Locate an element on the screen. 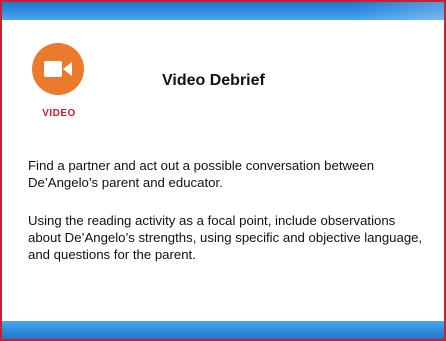 This screenshot has width=446, height=341. video-camera-glyph is located at coordinates (58, 69).